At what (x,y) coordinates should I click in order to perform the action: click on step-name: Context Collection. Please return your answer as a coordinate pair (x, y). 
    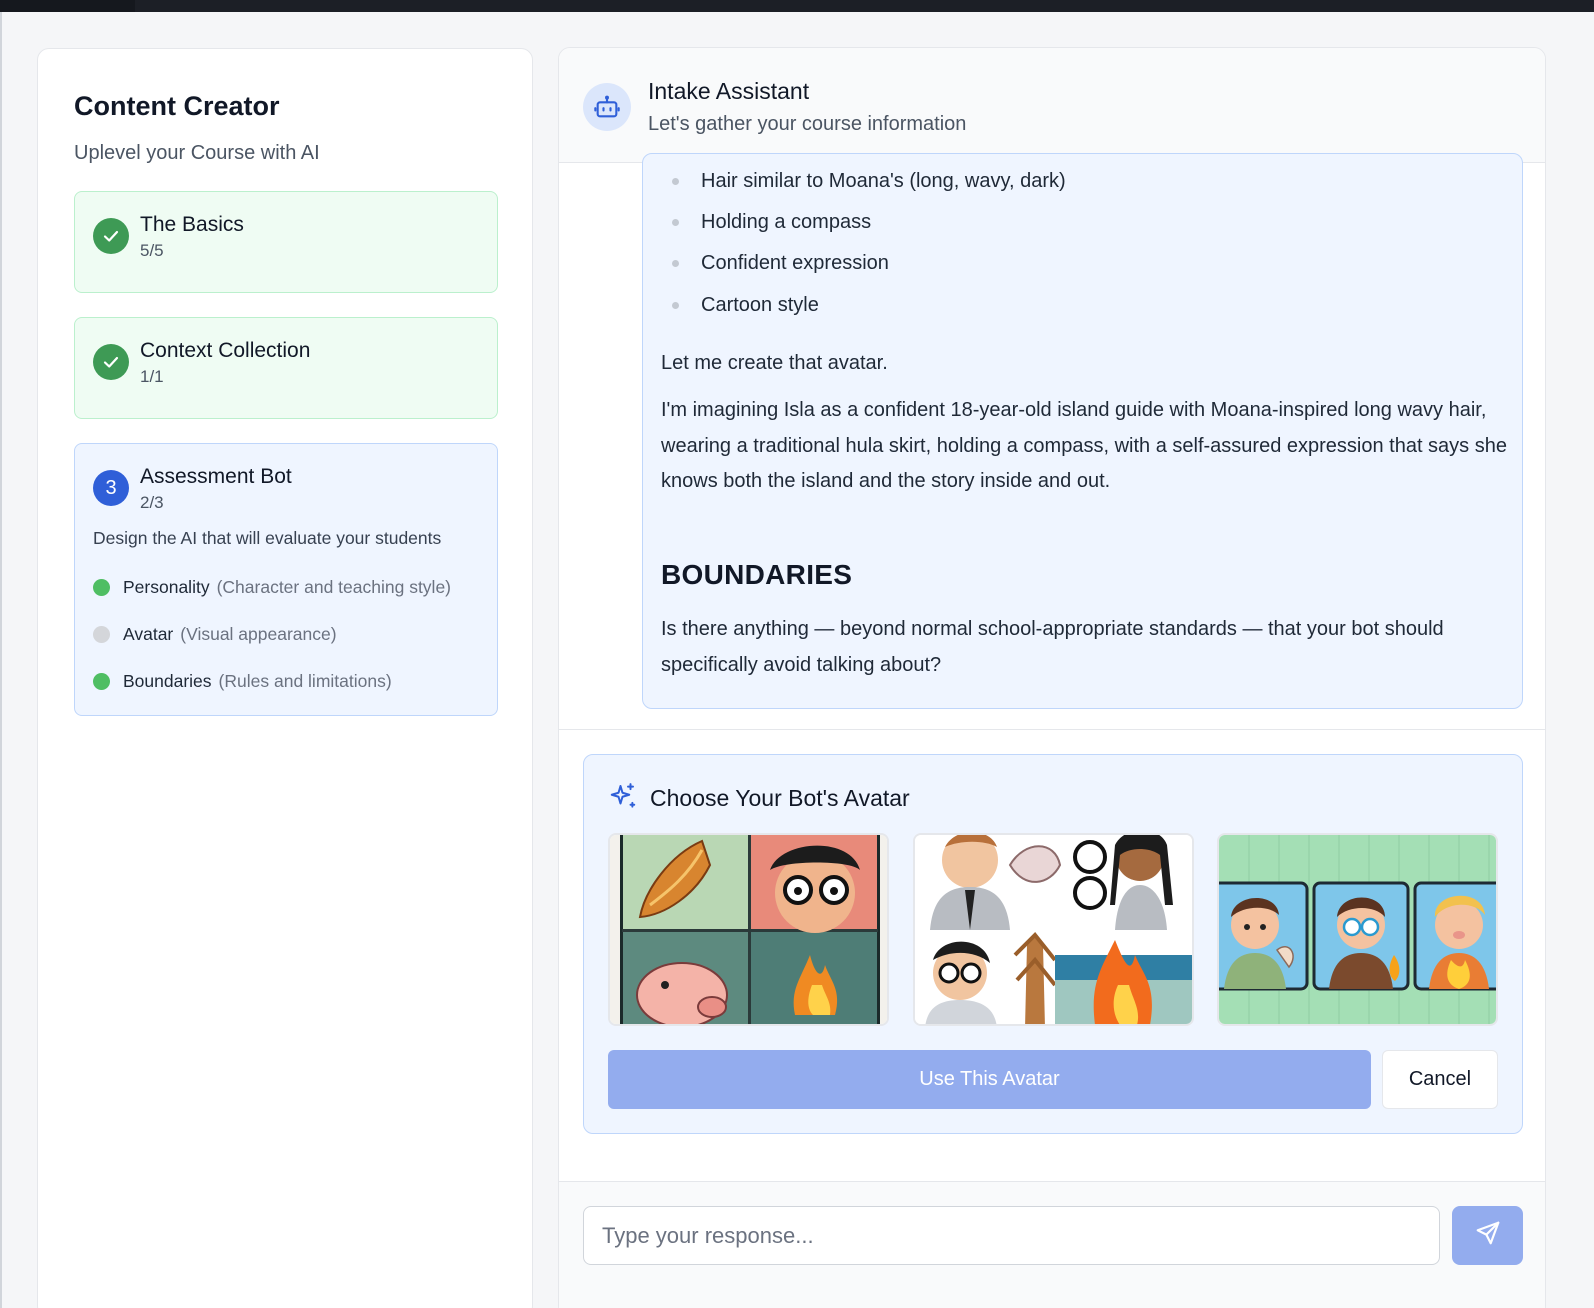
    Looking at the image, I should click on (225, 350).